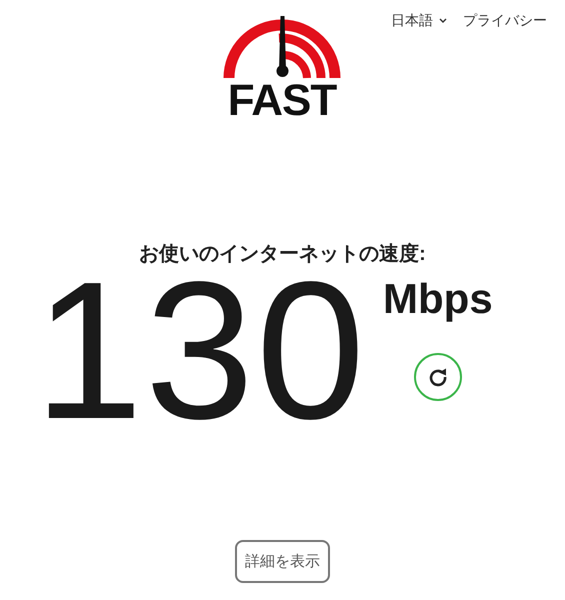 Image resolution: width=565 pixels, height=600 pixels. I want to click on refresh-button, so click(438, 377).